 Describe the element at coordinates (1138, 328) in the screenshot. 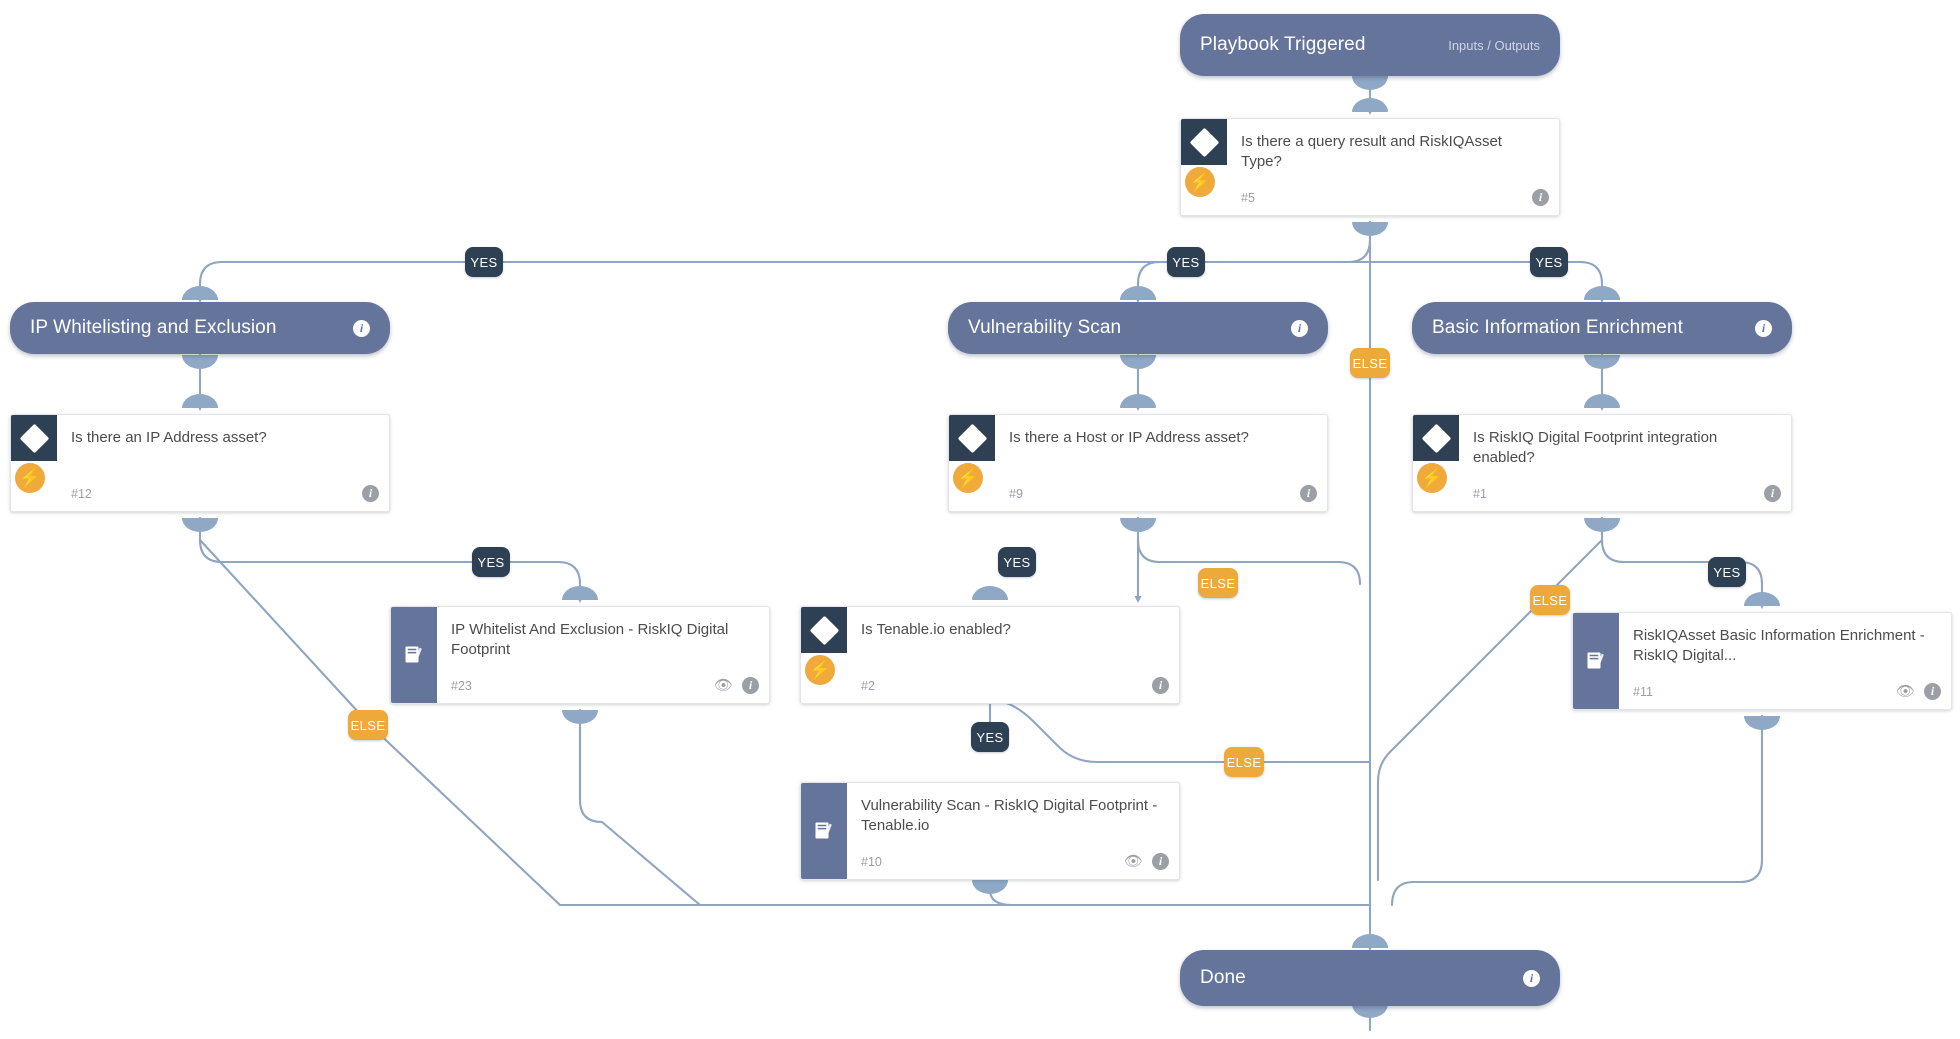

I see `node-section-vulnerability-scan: Vulnerability Scan i` at that location.